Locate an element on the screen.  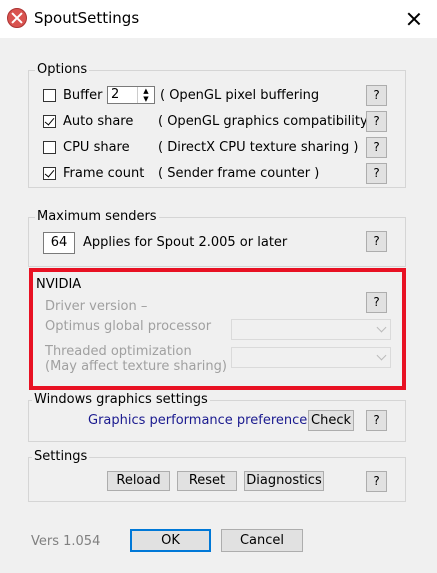
ok-button: OK is located at coordinates (170, 540).